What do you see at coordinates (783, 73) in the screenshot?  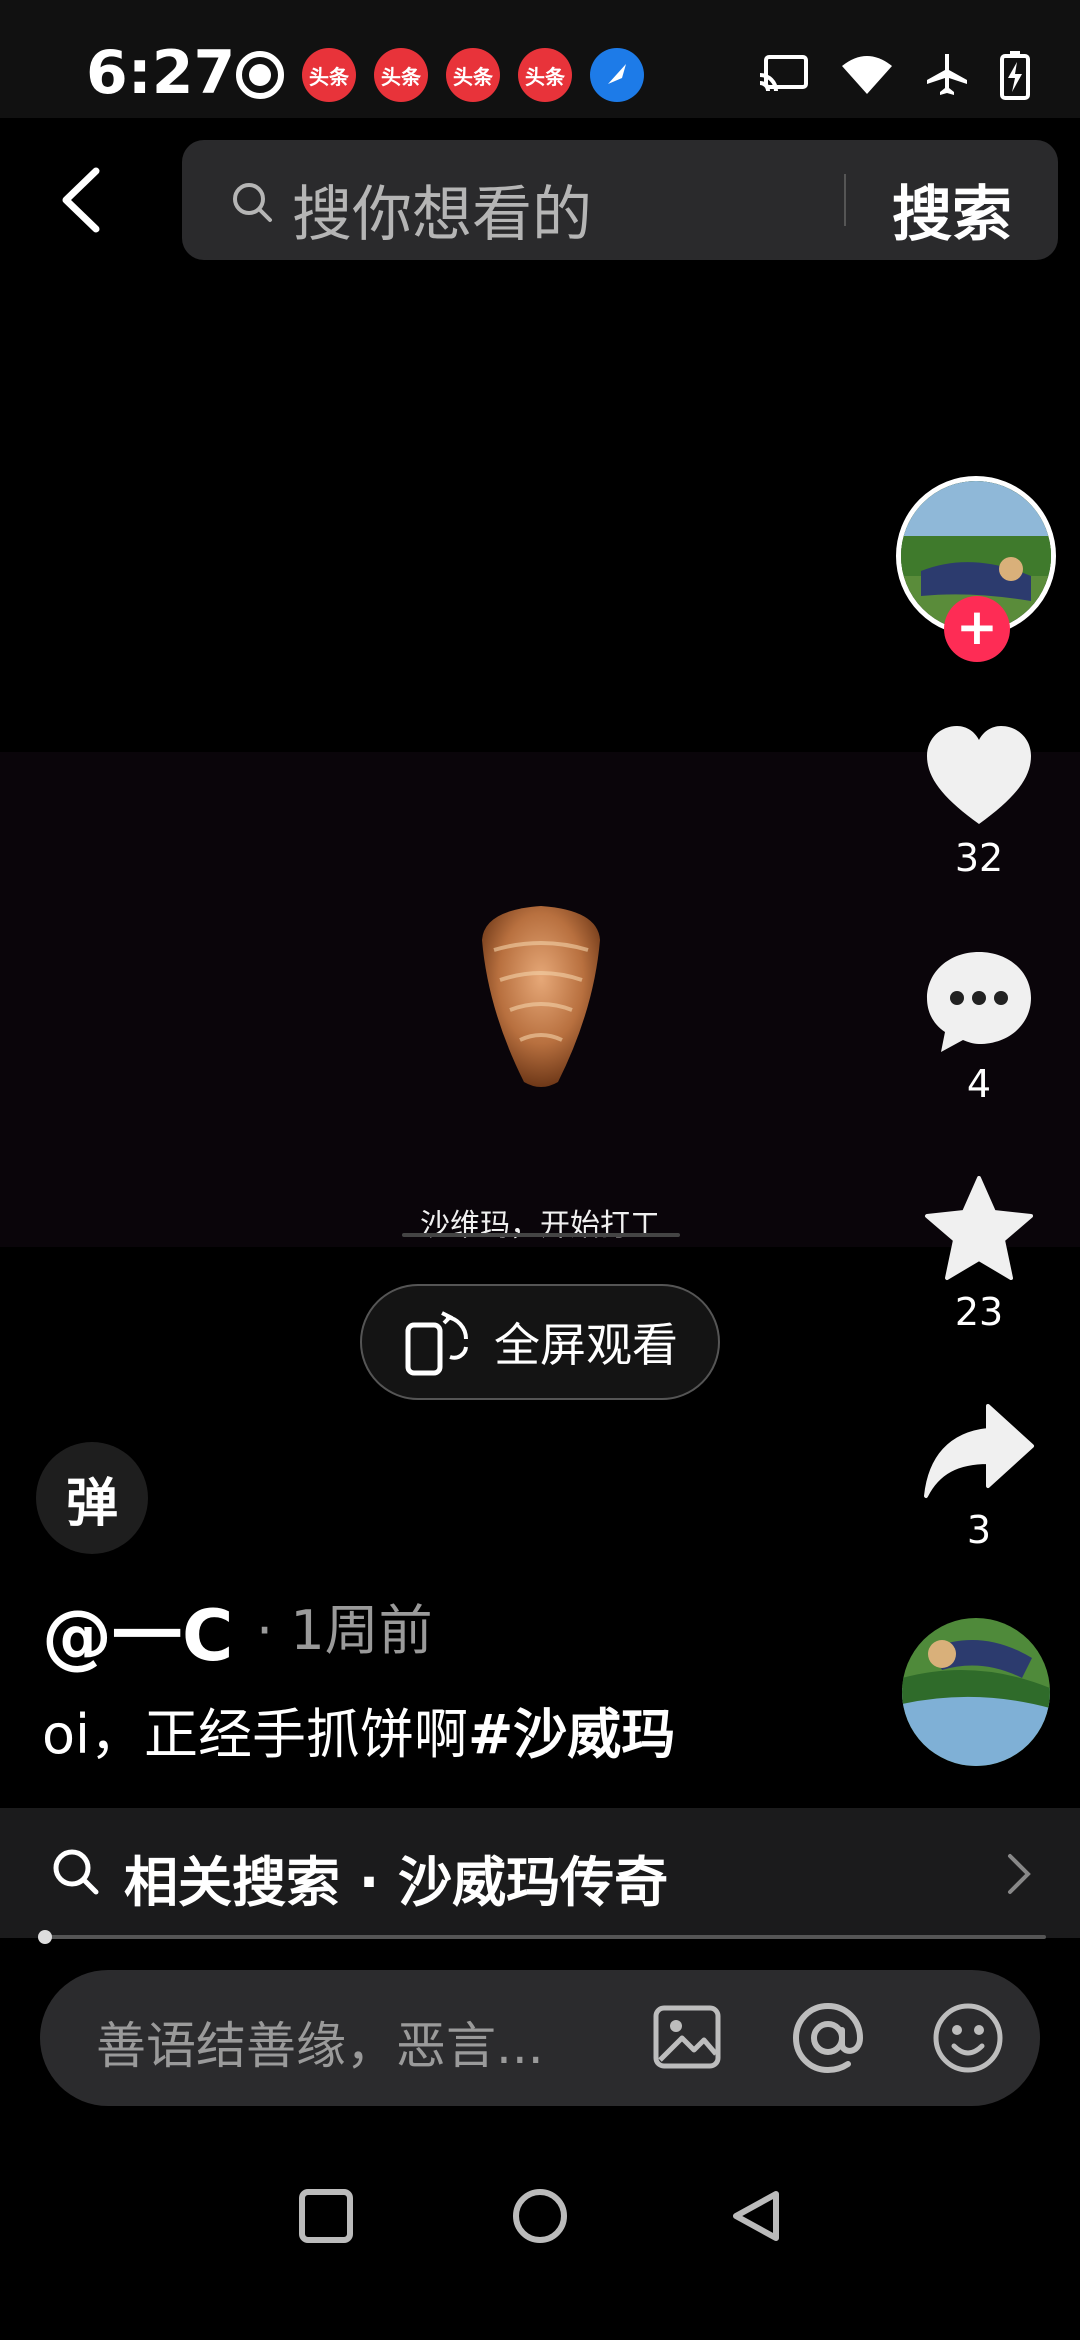 I see `cast-icon` at bounding box center [783, 73].